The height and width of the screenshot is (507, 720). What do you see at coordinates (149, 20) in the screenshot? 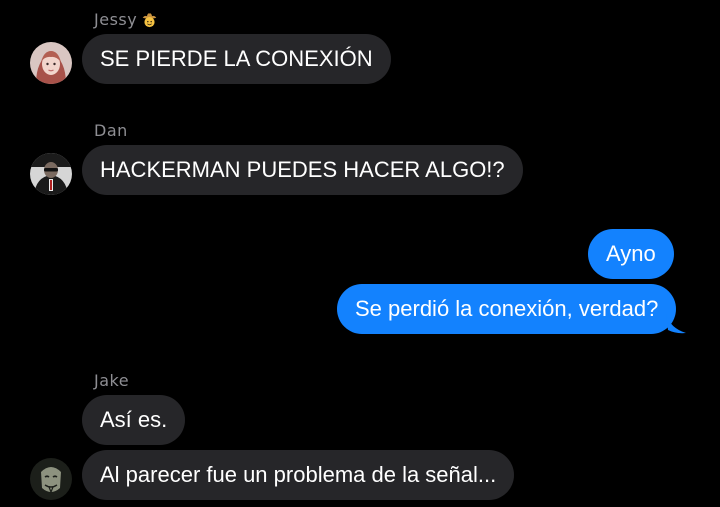
I see `cowboy-face-icon` at bounding box center [149, 20].